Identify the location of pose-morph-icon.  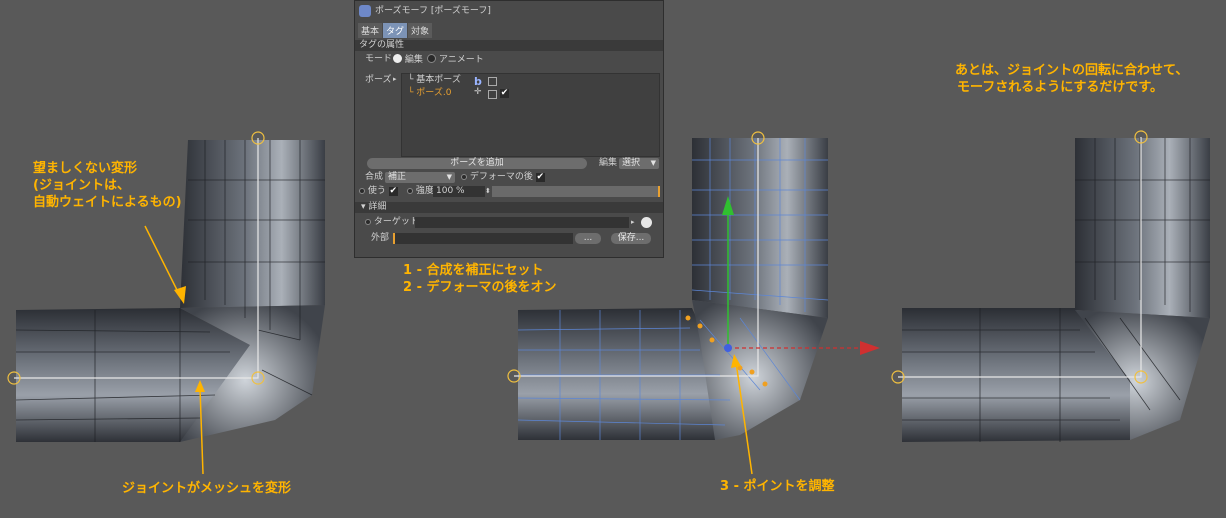
(365, 11).